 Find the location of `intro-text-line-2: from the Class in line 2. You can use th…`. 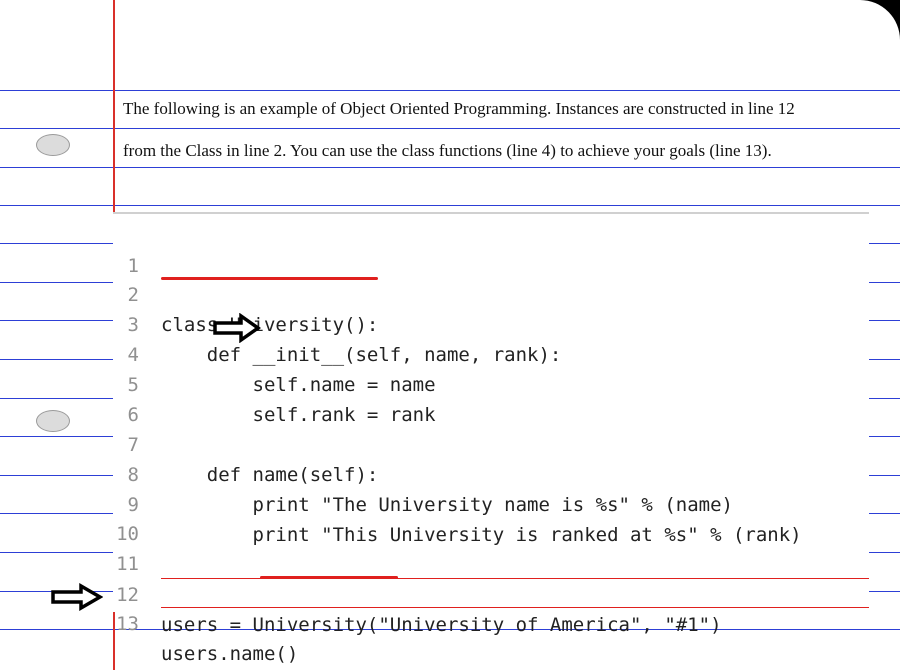

intro-text-line-2: from the Class in line 2. You can use th… is located at coordinates (447, 150).